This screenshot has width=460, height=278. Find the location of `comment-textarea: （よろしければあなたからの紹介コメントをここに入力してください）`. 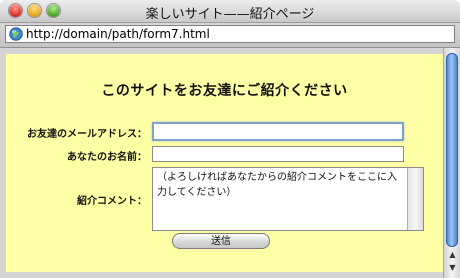

comment-textarea: （よろしければあなたからの紹介コメントをここに入力してください） is located at coordinates (288, 199).